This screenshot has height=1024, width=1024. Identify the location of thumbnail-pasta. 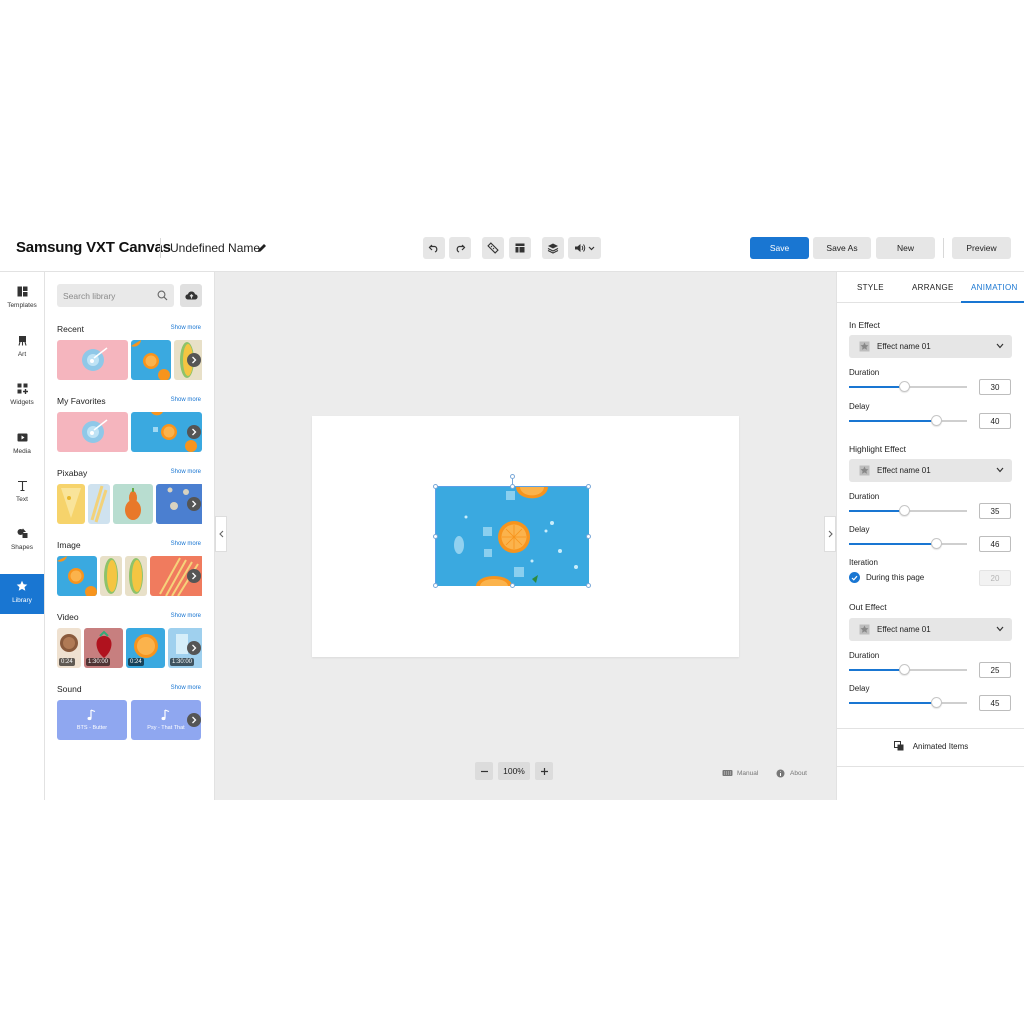
(99, 504).